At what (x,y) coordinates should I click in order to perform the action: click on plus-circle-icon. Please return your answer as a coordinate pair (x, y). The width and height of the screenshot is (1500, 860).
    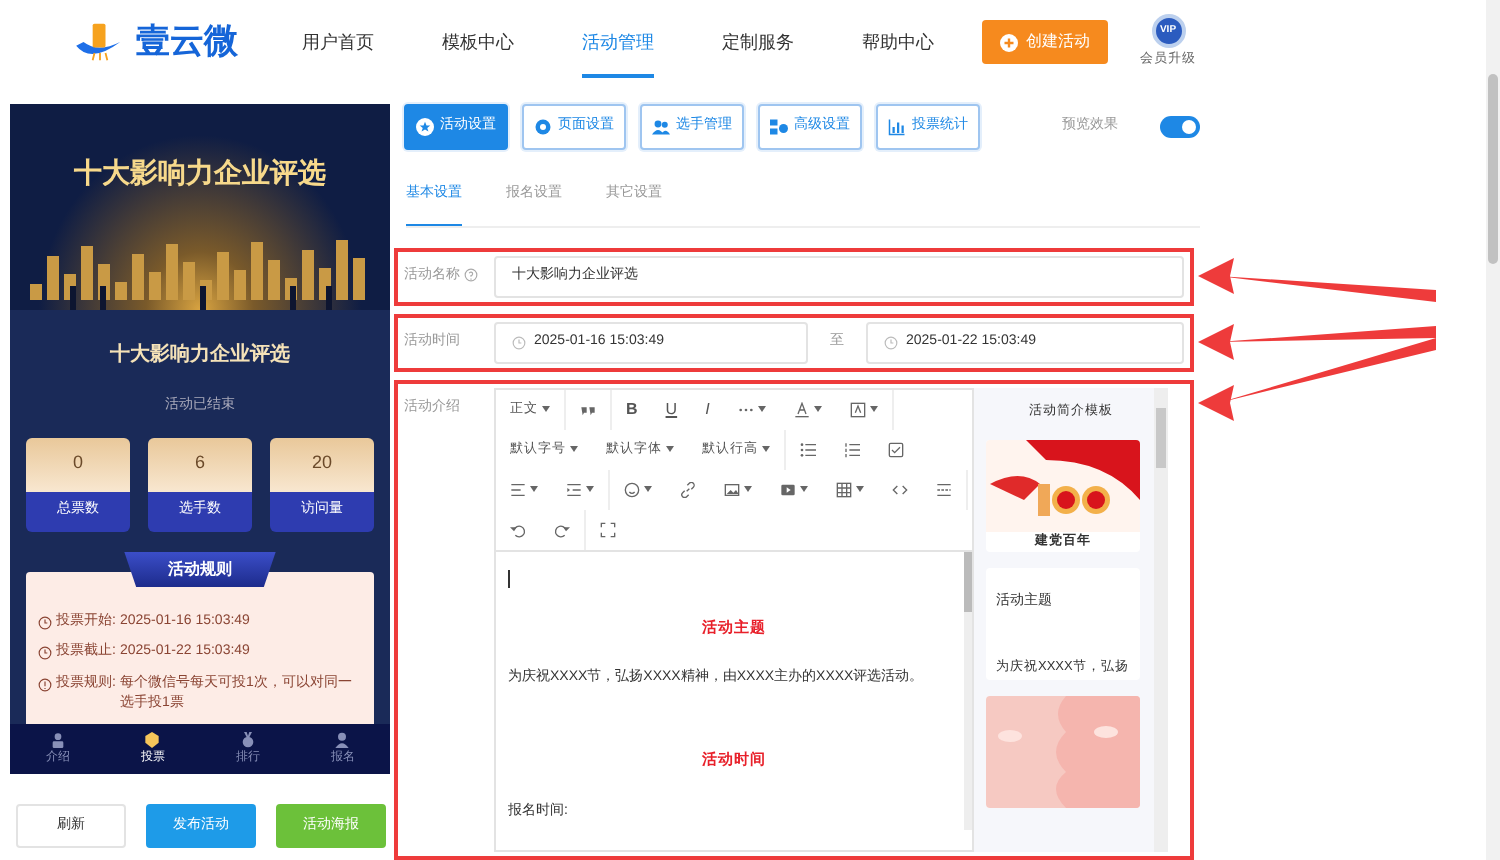
    Looking at the image, I should click on (1009, 42).